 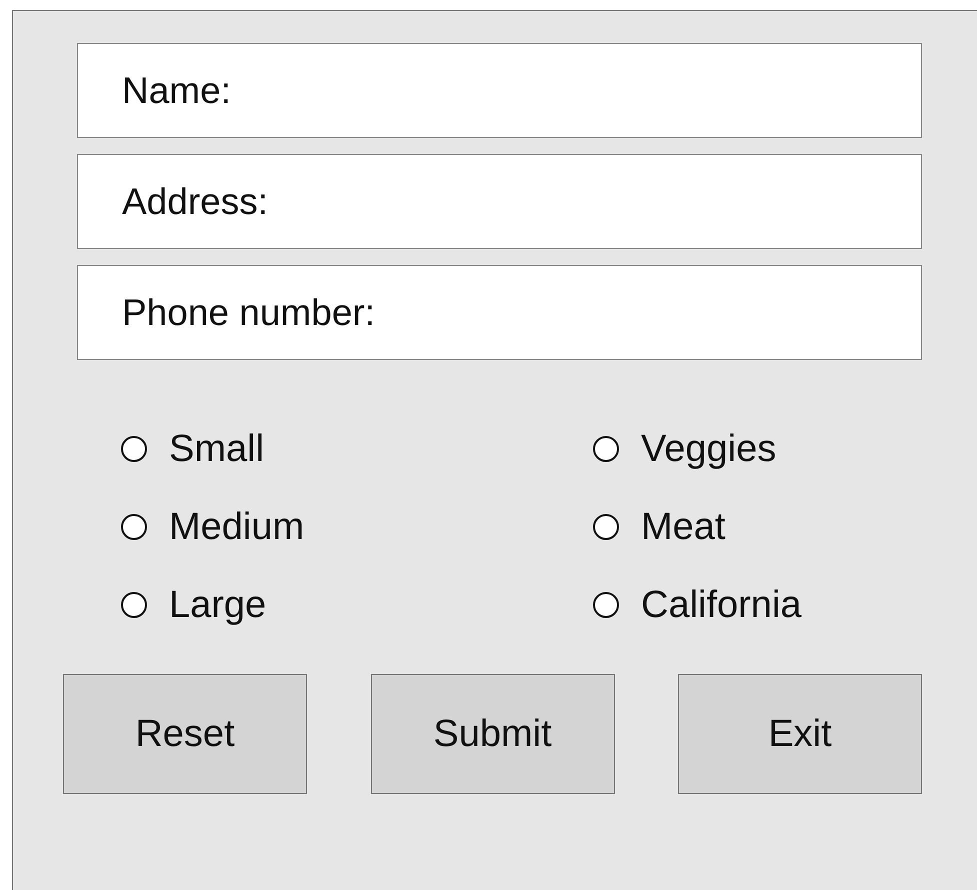 I want to click on radio-option: Veggies, so click(x=697, y=449).